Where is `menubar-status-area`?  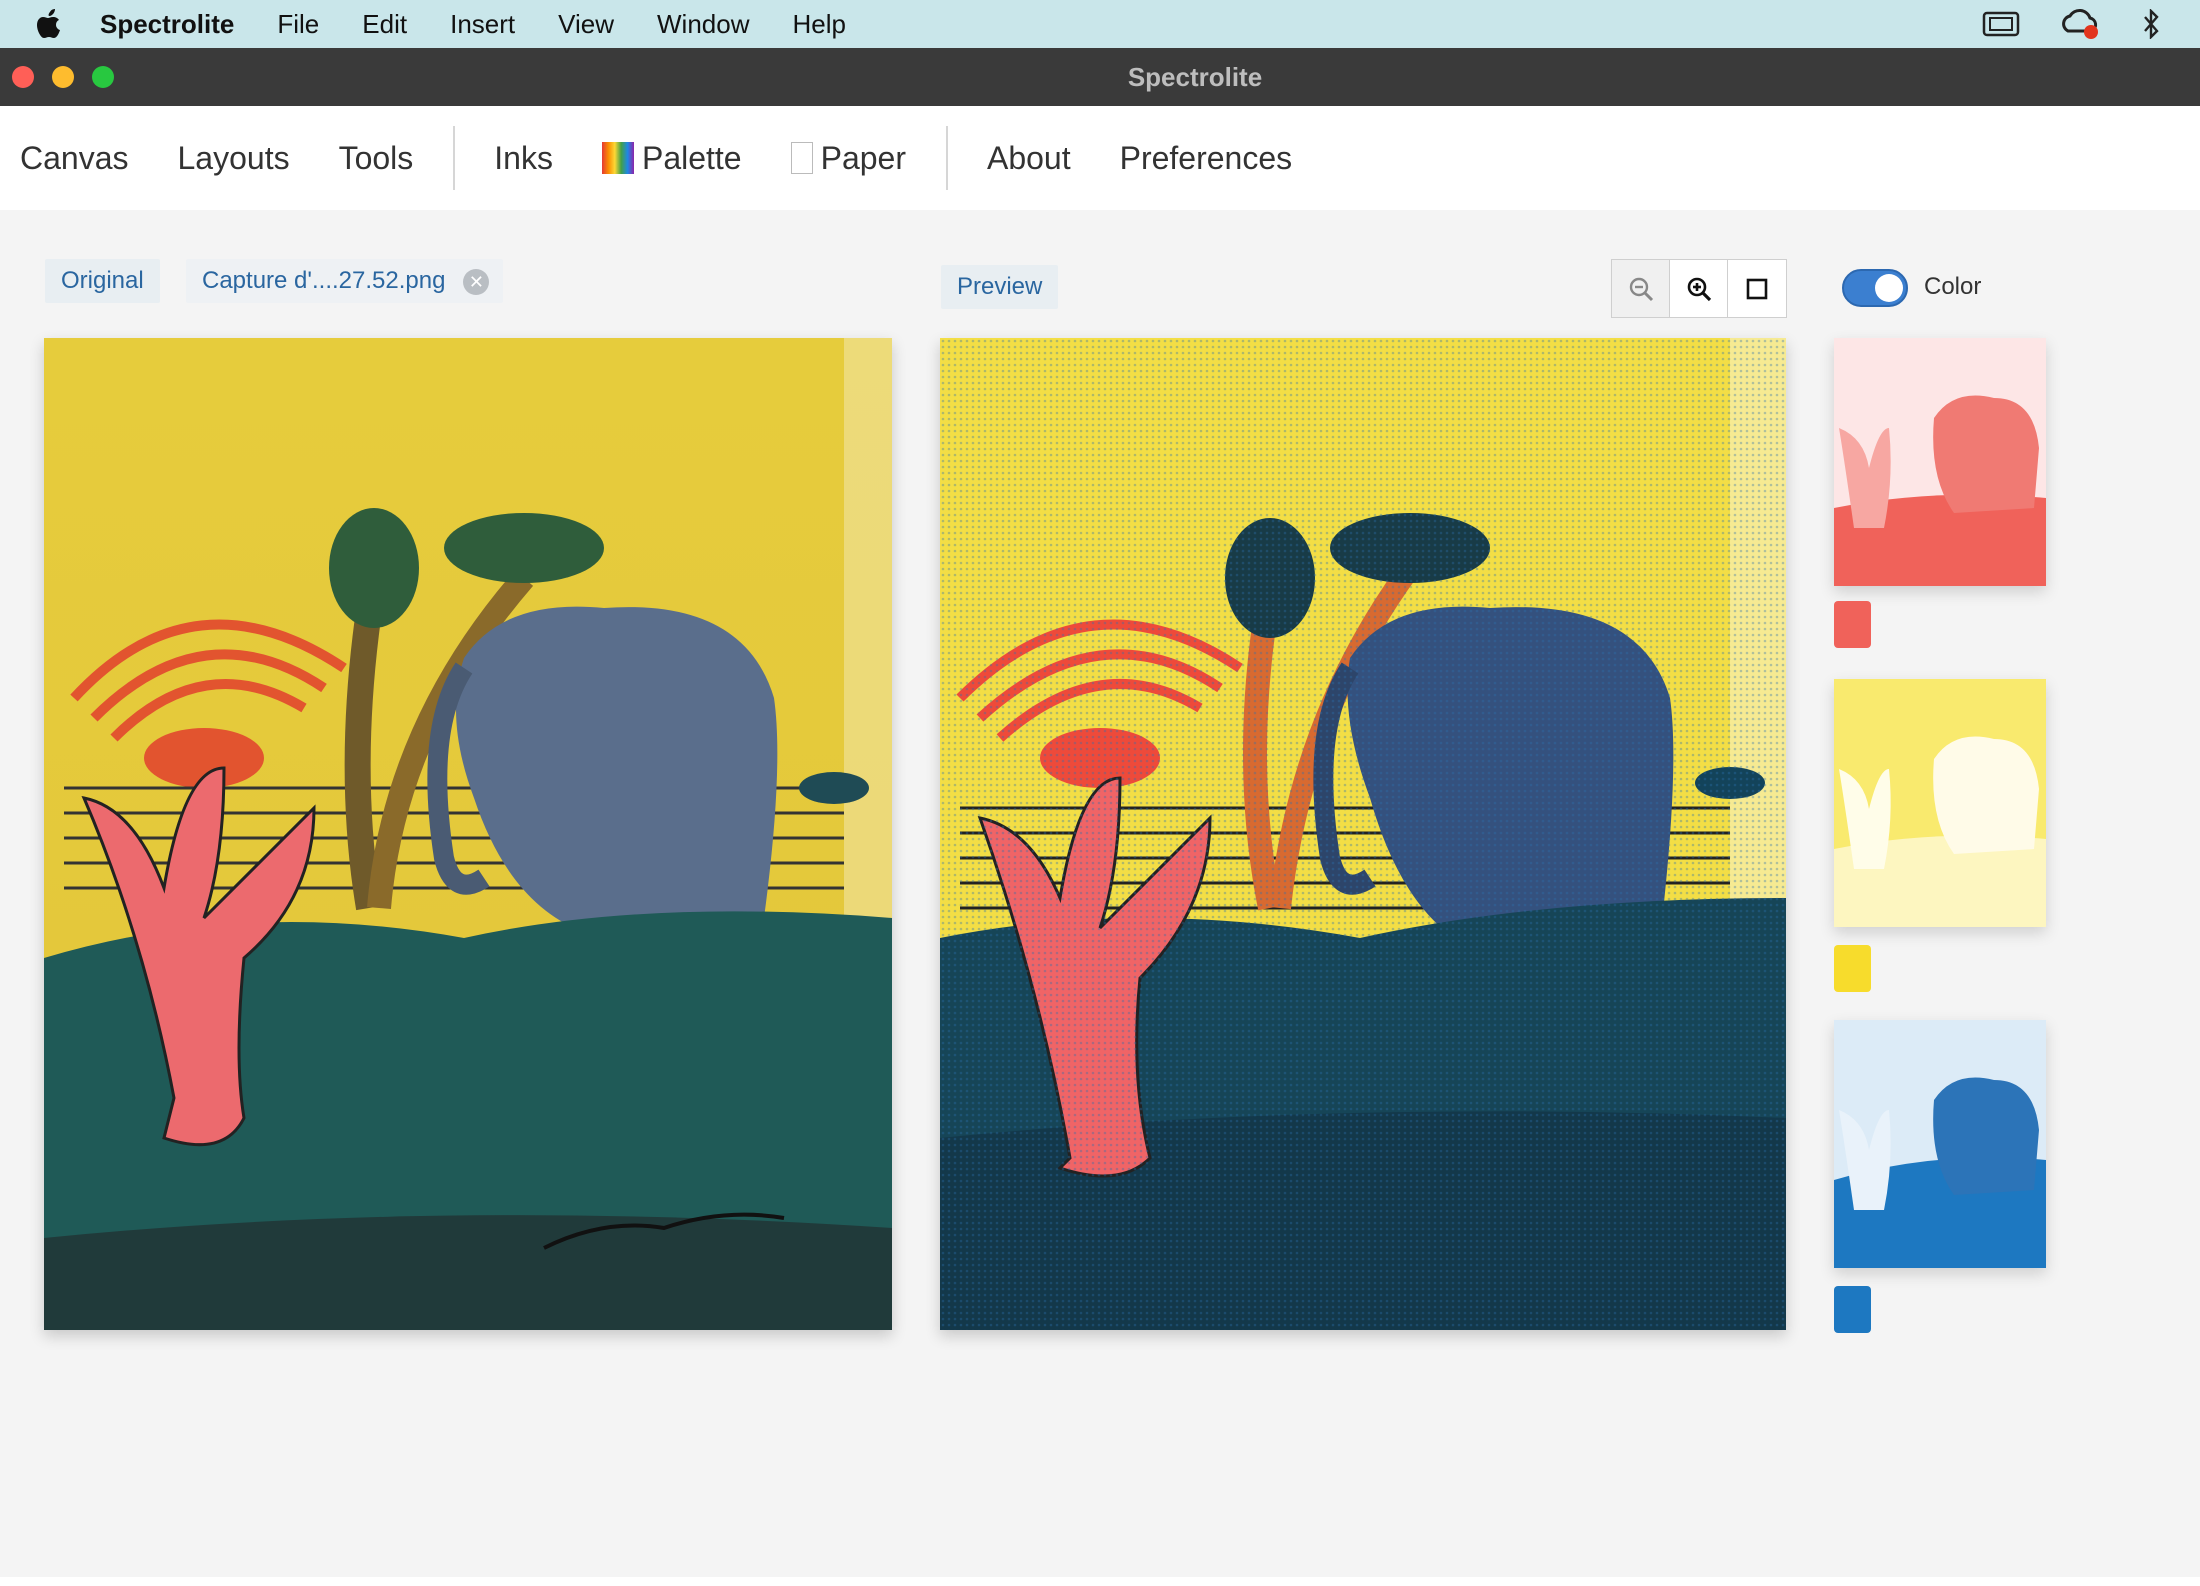
menubar-status-area is located at coordinates (2091, 24).